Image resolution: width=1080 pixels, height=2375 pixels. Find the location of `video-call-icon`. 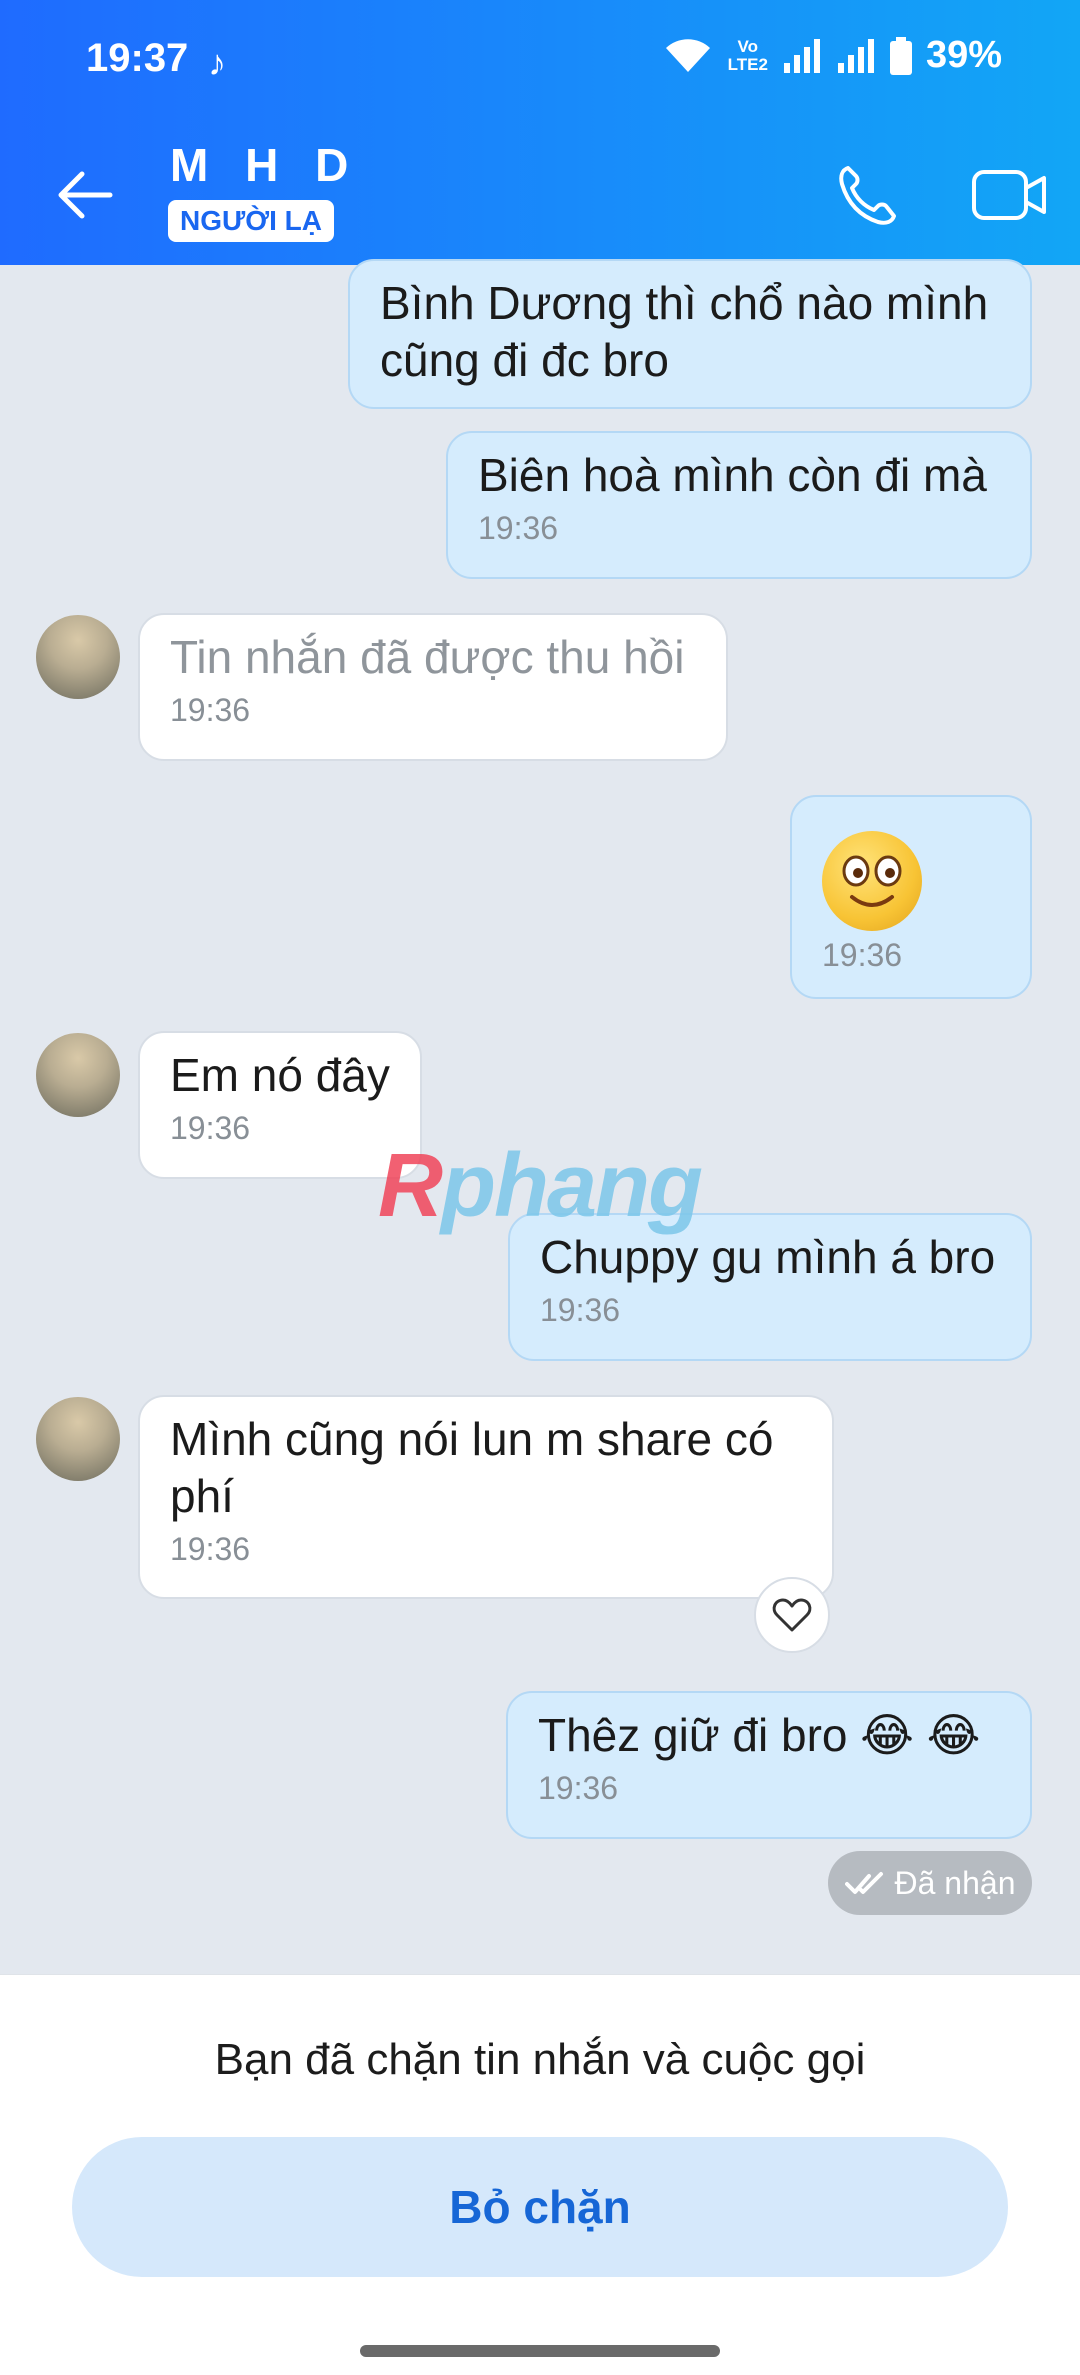

video-call-icon is located at coordinates (1010, 195).